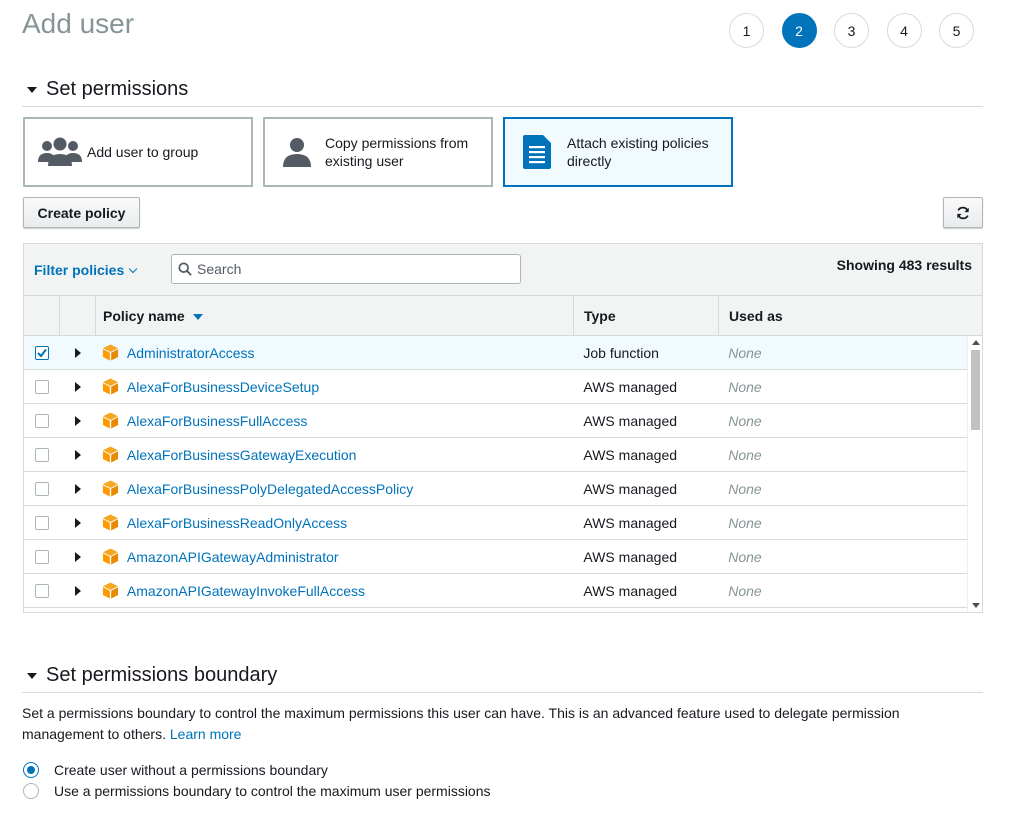 This screenshot has width=1009, height=828. I want to click on used-as-header-label: Used as, so click(756, 315).